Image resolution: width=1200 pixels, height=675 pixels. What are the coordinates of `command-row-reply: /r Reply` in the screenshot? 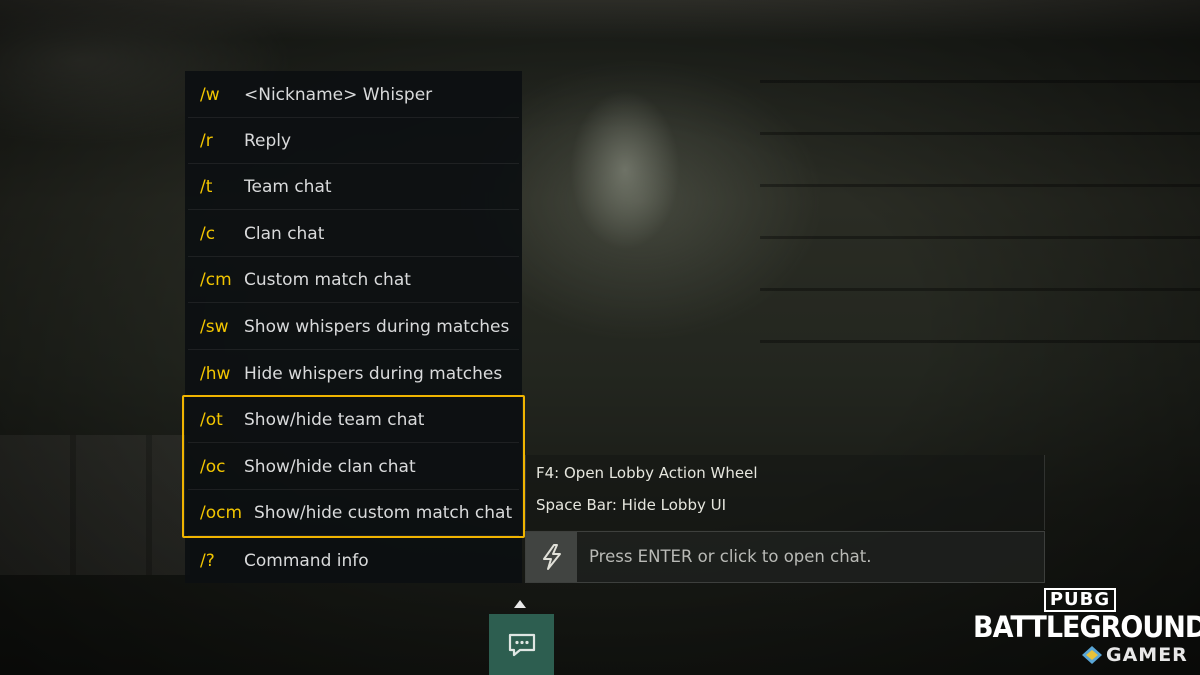 It's located at (353, 141).